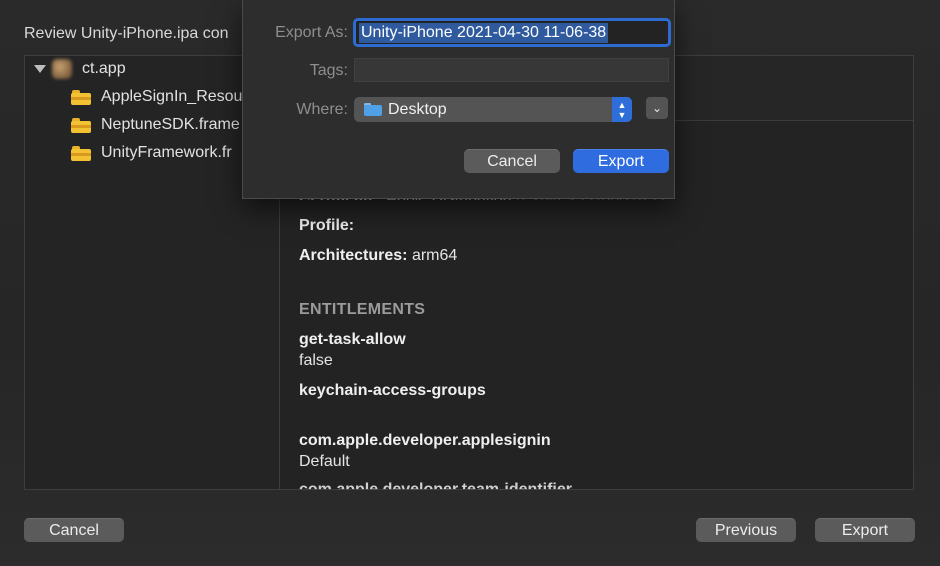 Image resolution: width=940 pixels, height=566 pixels. I want to click on dialog-cancel-button: Cancel, so click(512, 161).